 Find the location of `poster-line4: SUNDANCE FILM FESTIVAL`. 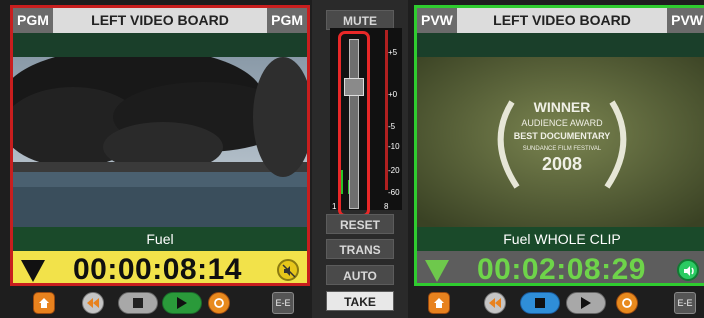

poster-line4: SUNDANCE FILM FESTIVAL is located at coordinates (562, 149).